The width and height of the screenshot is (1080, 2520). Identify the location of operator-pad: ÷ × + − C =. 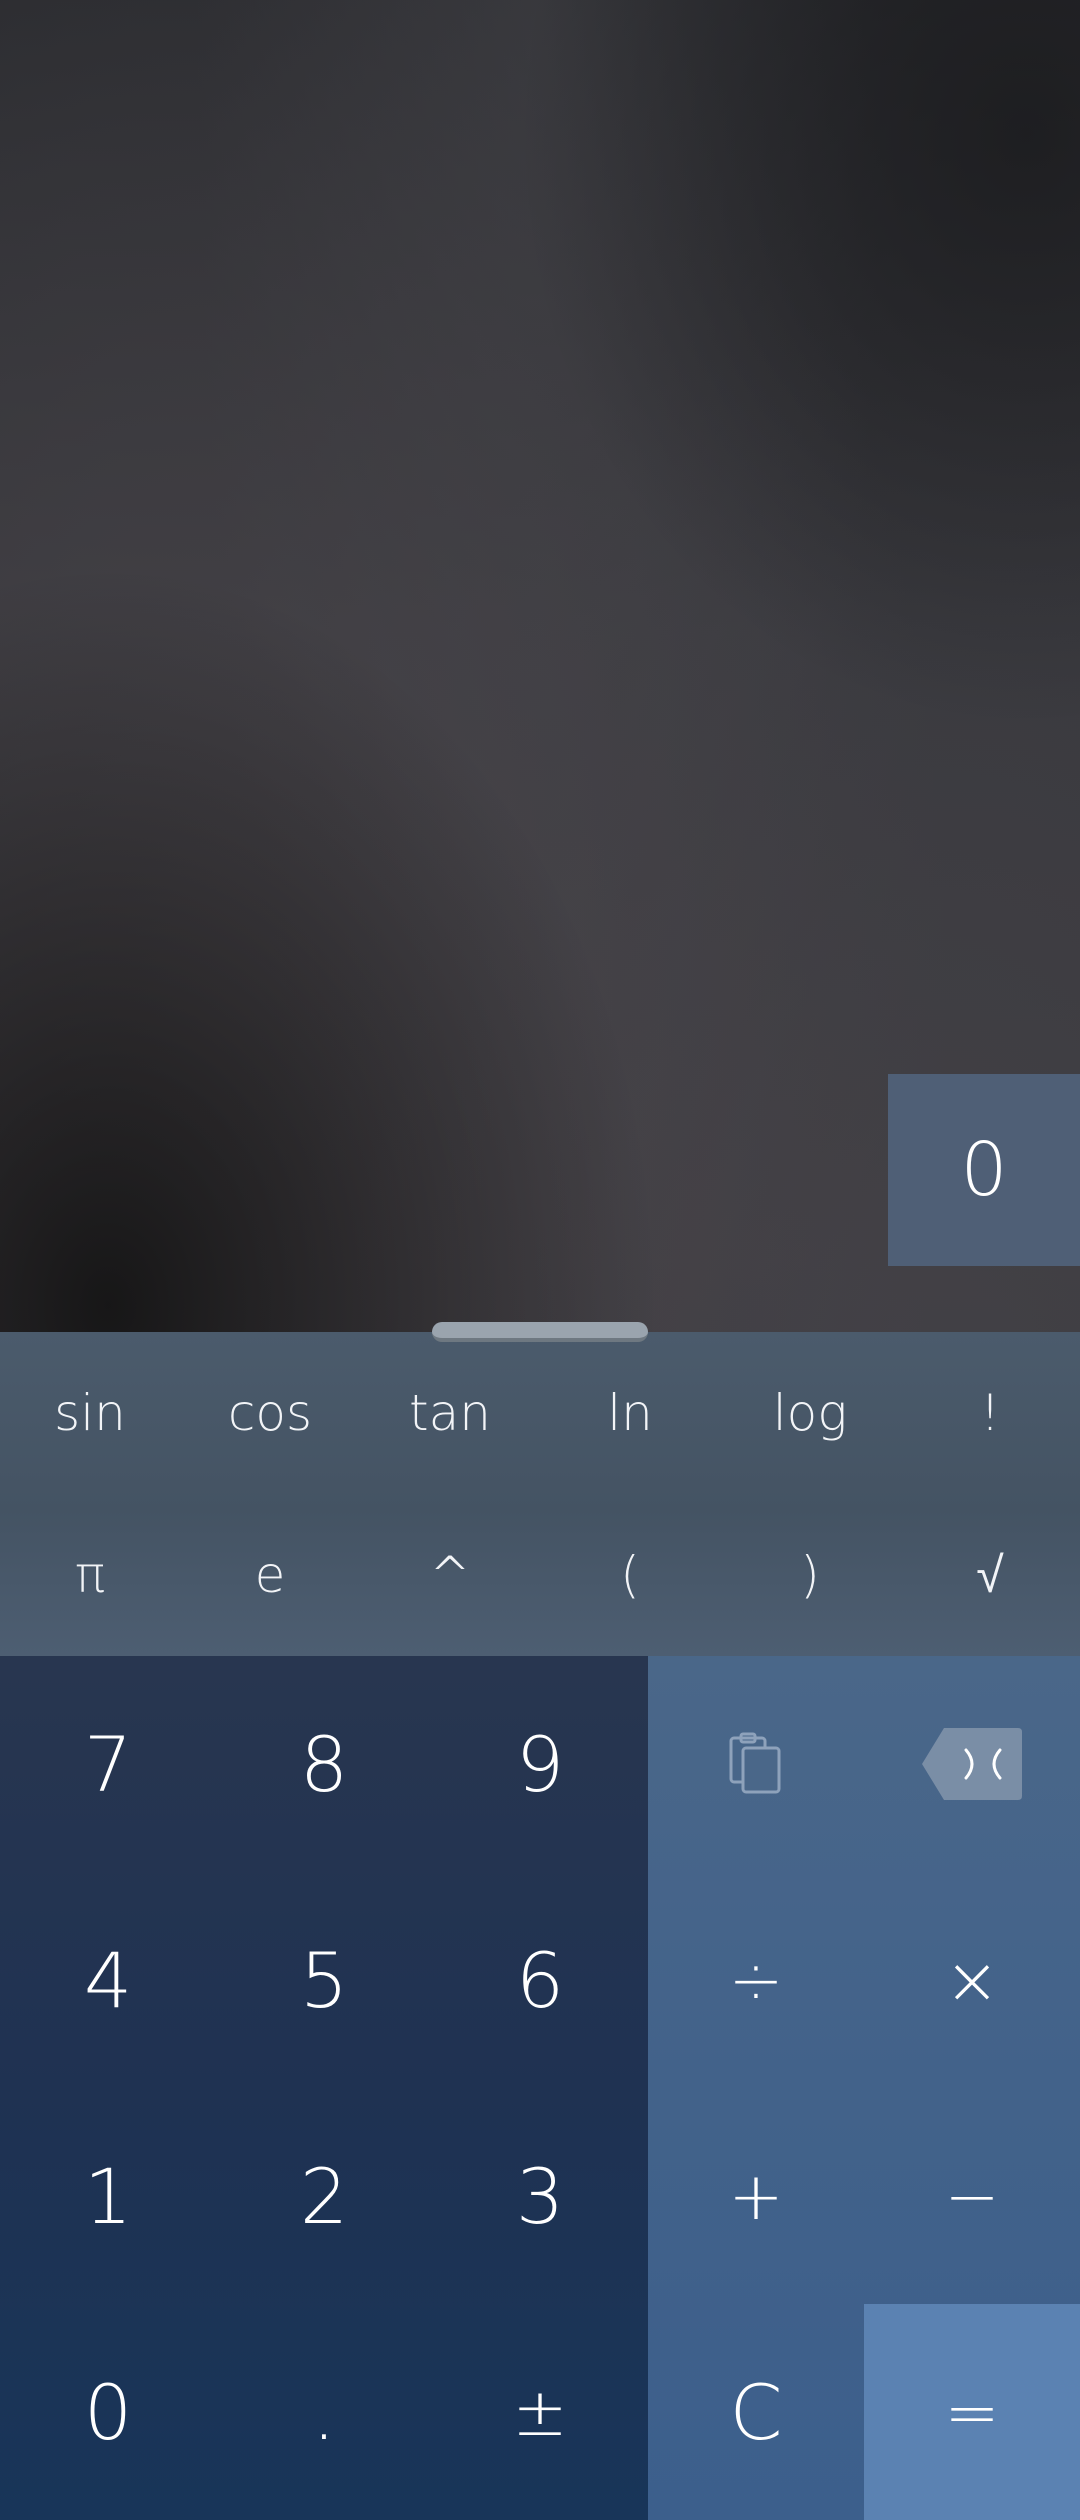
(864, 2088).